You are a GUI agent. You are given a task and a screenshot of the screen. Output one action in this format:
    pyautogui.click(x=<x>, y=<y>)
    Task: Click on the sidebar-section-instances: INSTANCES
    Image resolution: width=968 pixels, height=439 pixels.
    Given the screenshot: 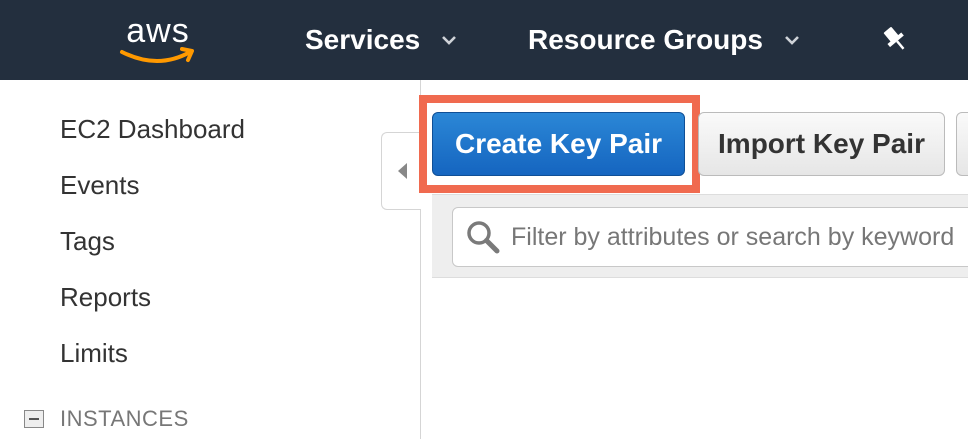 What is the action you would take?
    pyautogui.click(x=106, y=419)
    